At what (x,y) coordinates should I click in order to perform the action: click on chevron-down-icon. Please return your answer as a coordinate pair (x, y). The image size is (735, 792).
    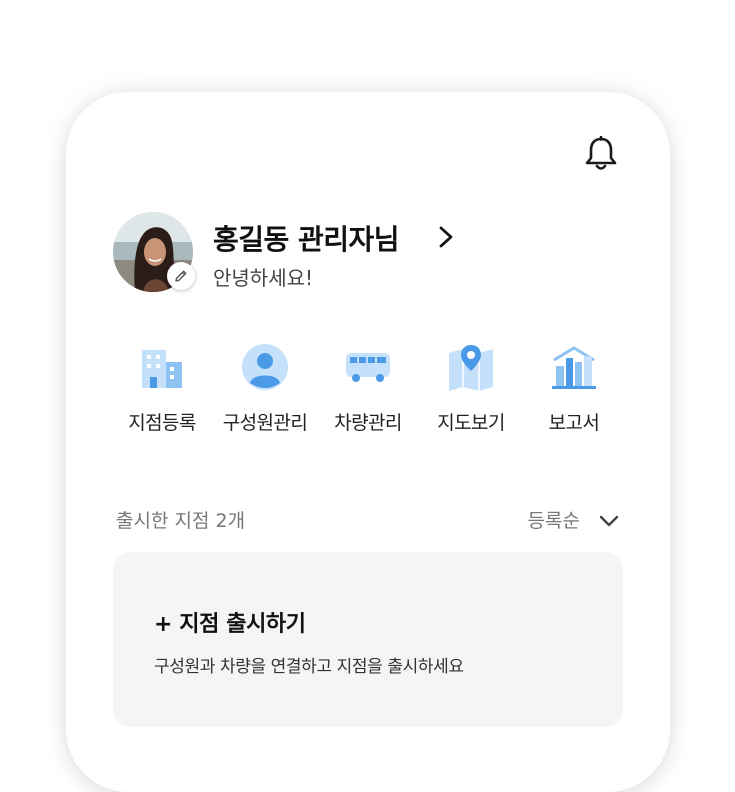
    Looking at the image, I should click on (609, 520).